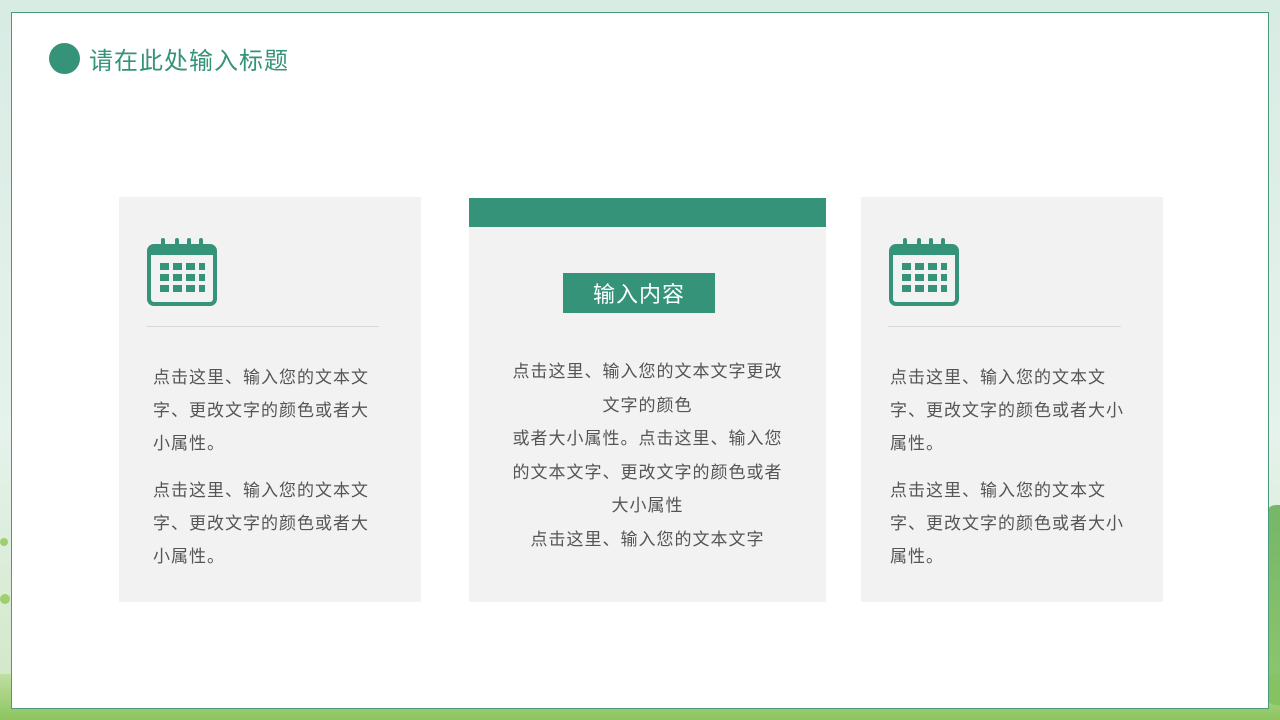  Describe the element at coordinates (647, 472) in the screenshot. I see `card-middle-line: 或者大小属性。点击这里、输入您的文本文字、更改文字的颜色或者大小属性` at that location.